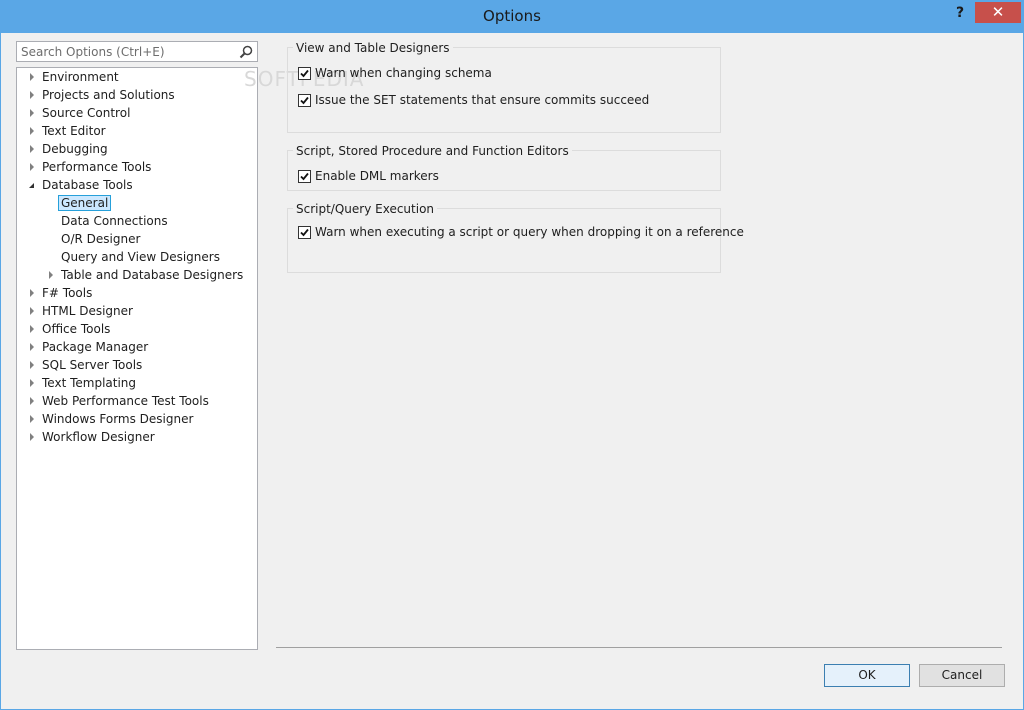 This screenshot has height=710, width=1024. What do you see at coordinates (639, 647) in the screenshot?
I see `divider` at bounding box center [639, 647].